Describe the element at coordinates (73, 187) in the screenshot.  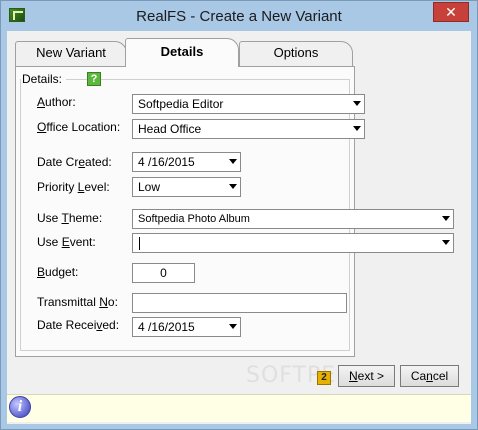
I see `priority-level-label: Priority Level:` at that location.